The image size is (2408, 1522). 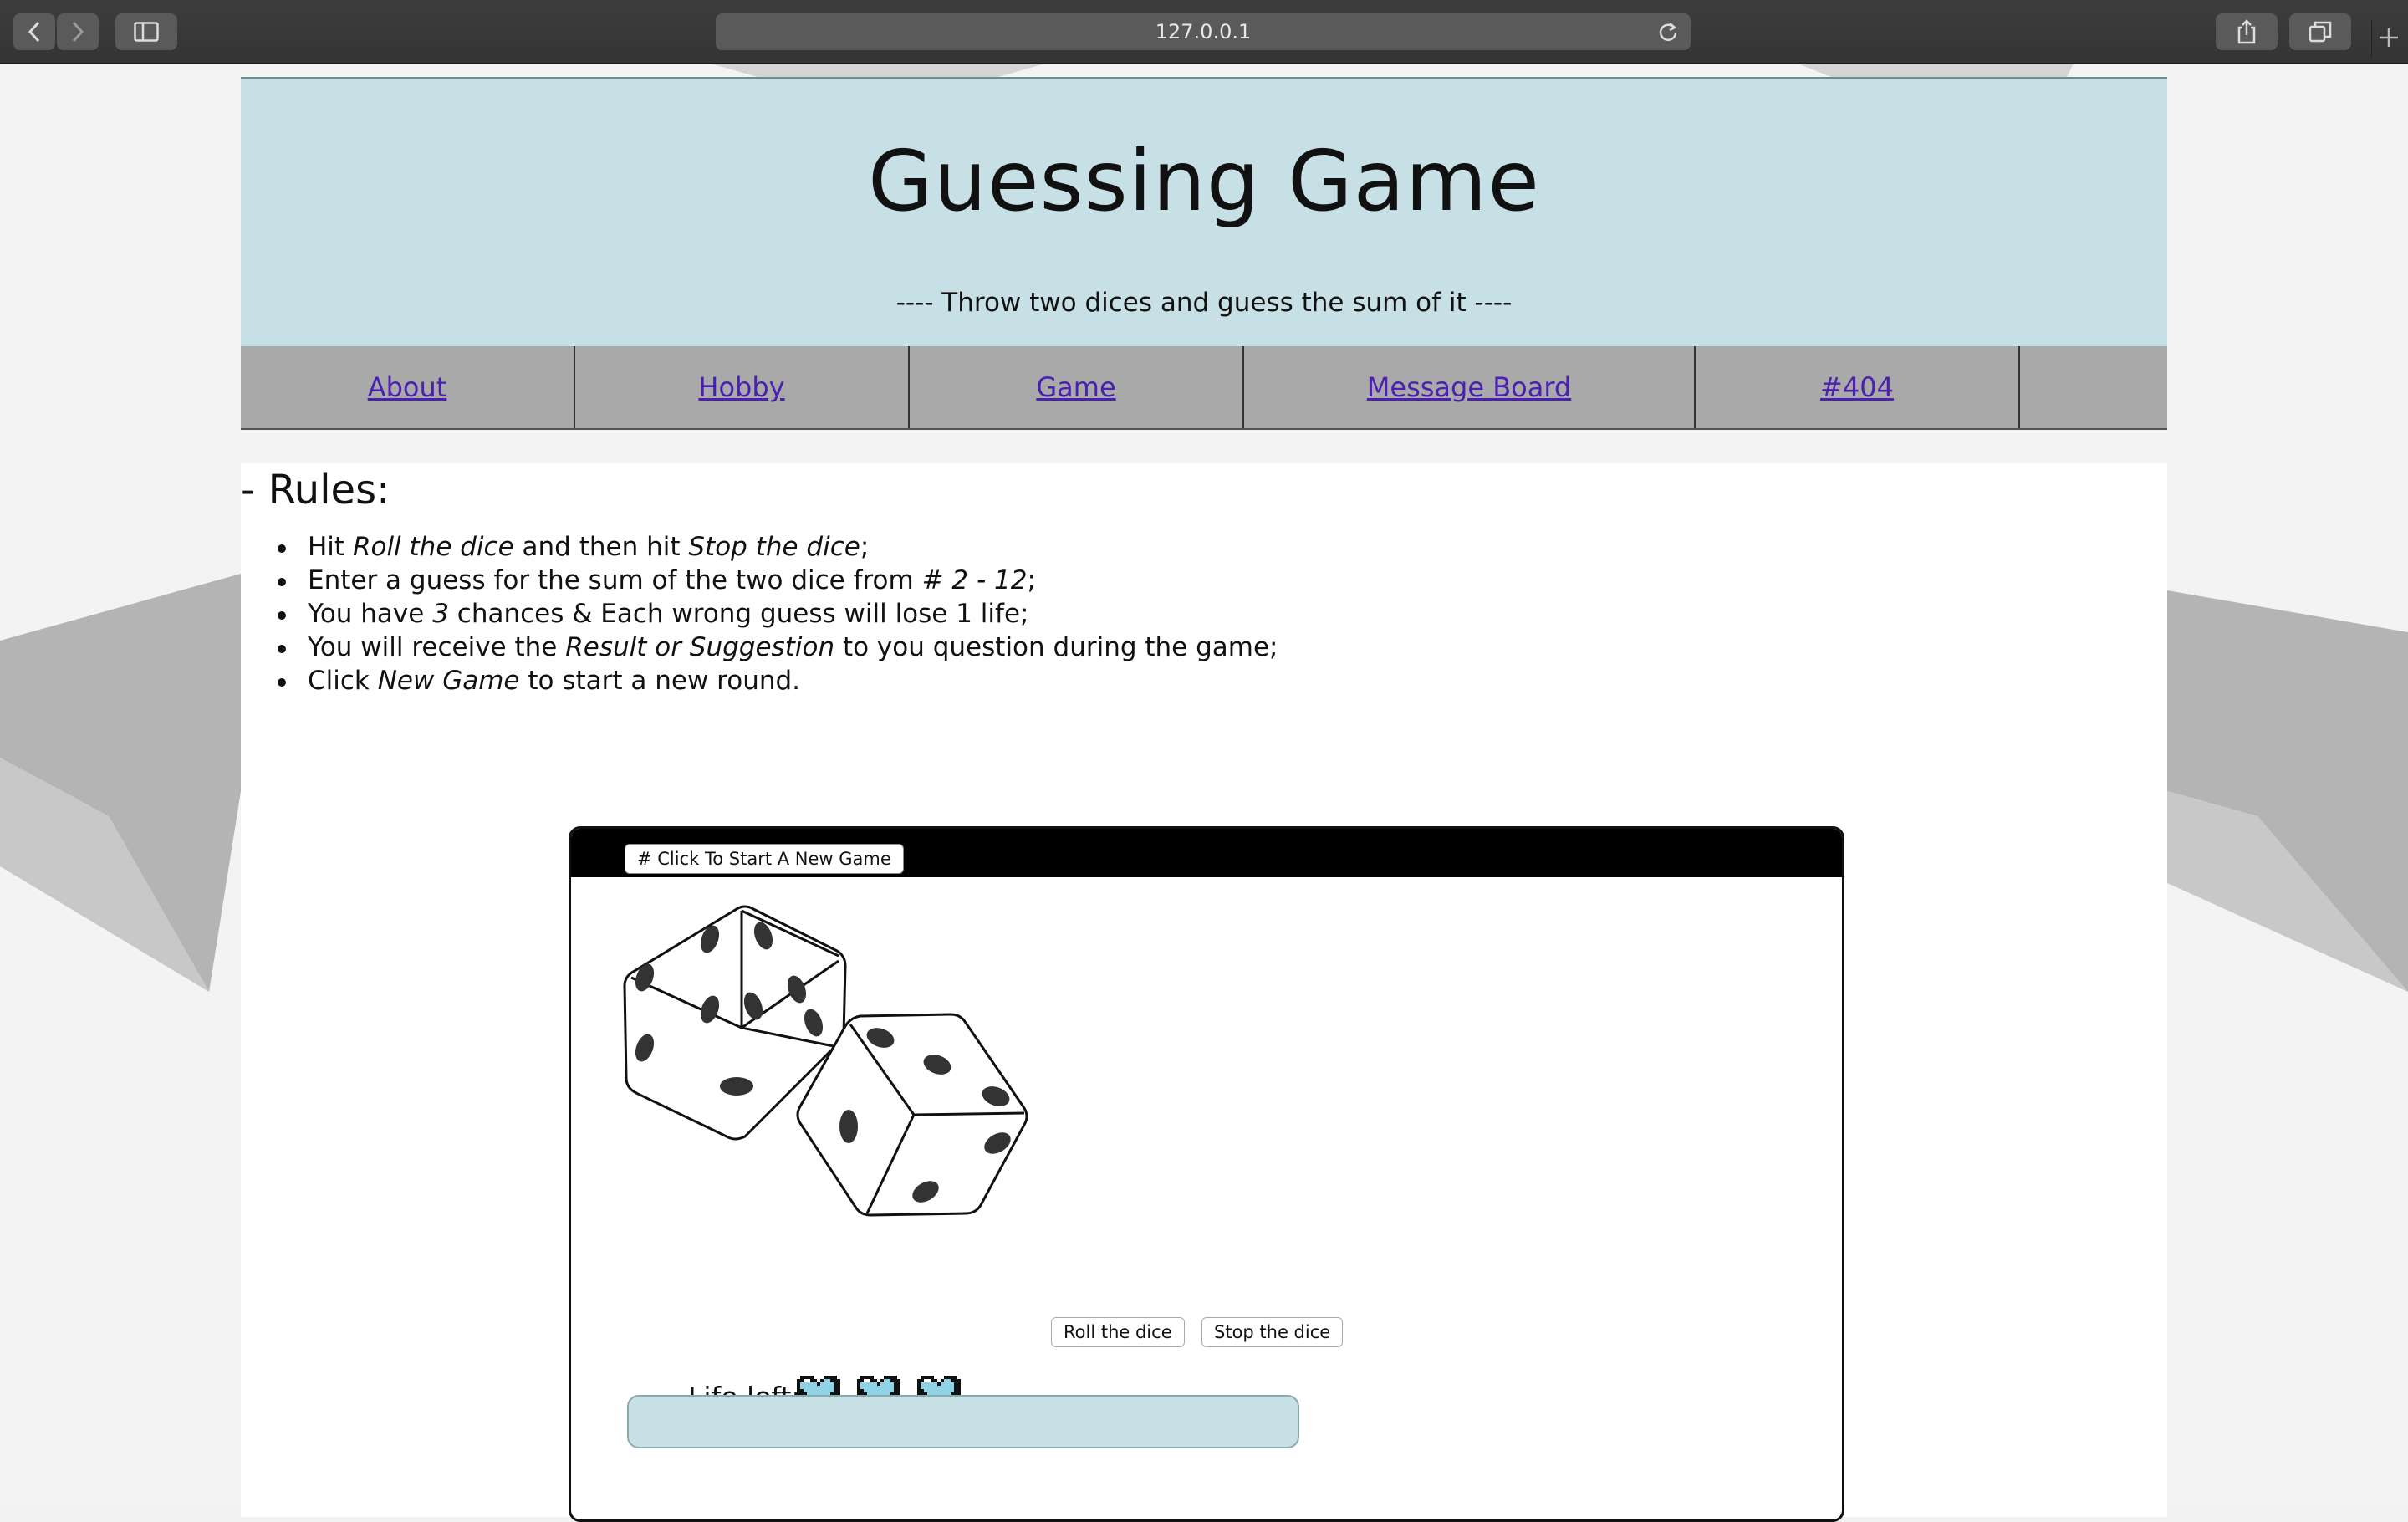 I want to click on nav-item-404: #404, so click(x=1858, y=387).